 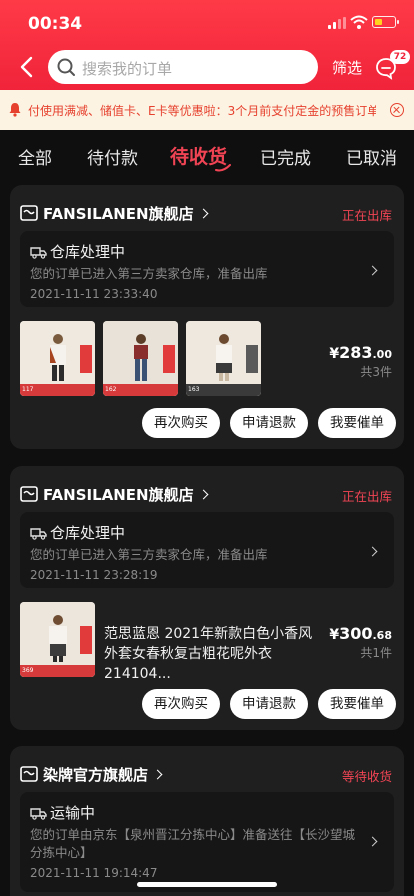 What do you see at coordinates (55, 24) in the screenshot?
I see `status-time: 00:34` at bounding box center [55, 24].